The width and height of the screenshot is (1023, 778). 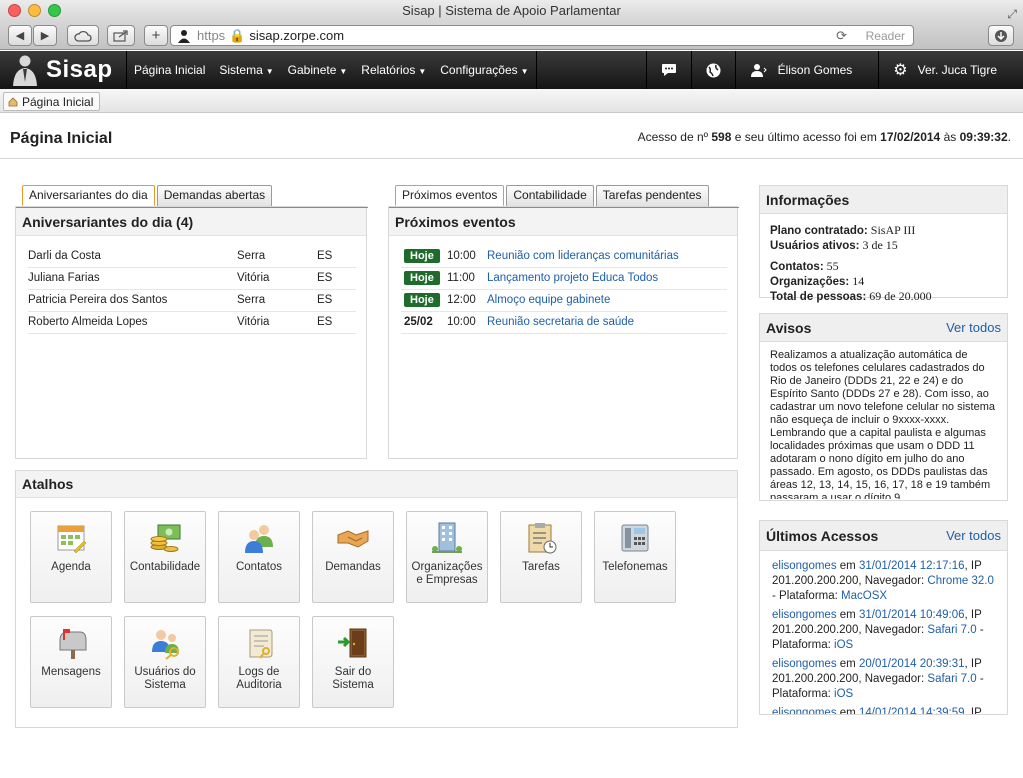 What do you see at coordinates (336, 278) in the screenshot?
I see `birthday-state: ES` at bounding box center [336, 278].